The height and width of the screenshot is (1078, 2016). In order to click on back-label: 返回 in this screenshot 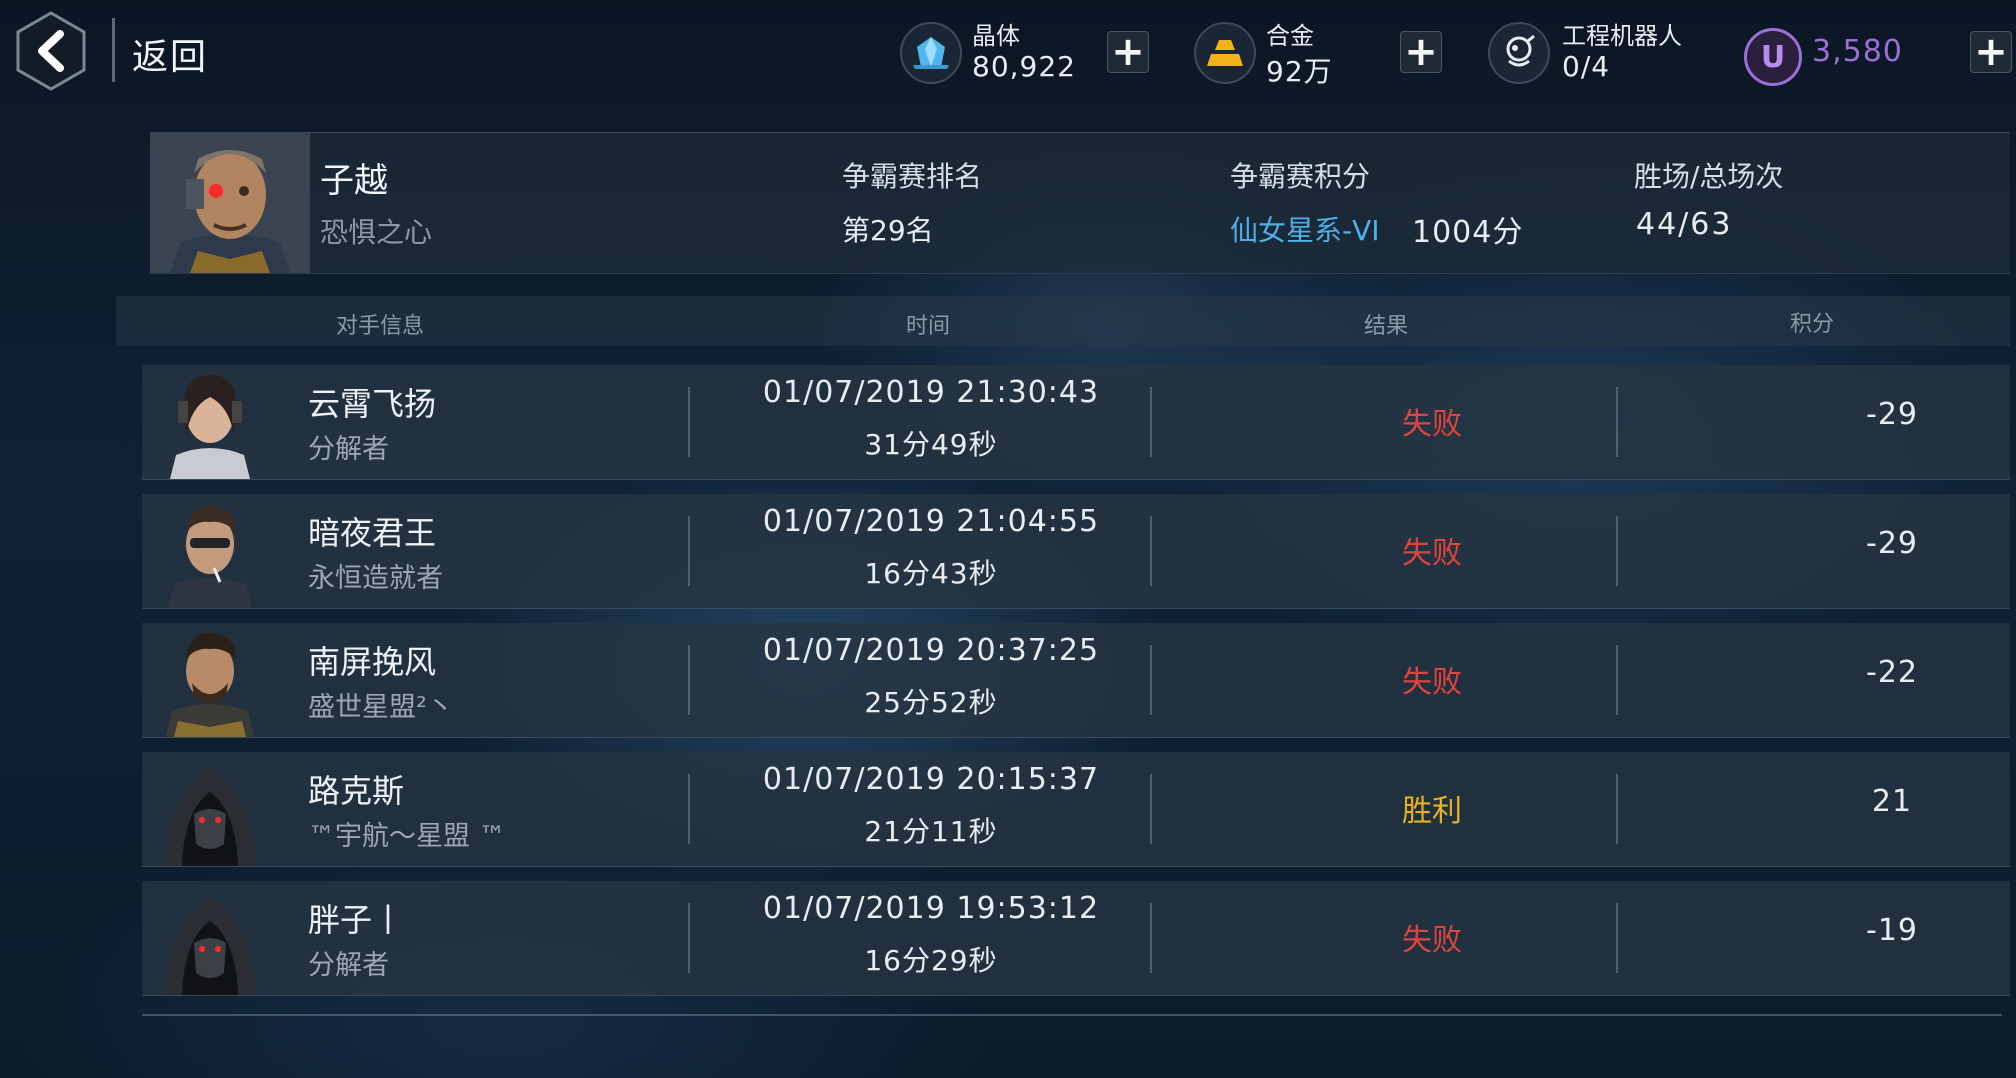, I will do `click(170, 54)`.